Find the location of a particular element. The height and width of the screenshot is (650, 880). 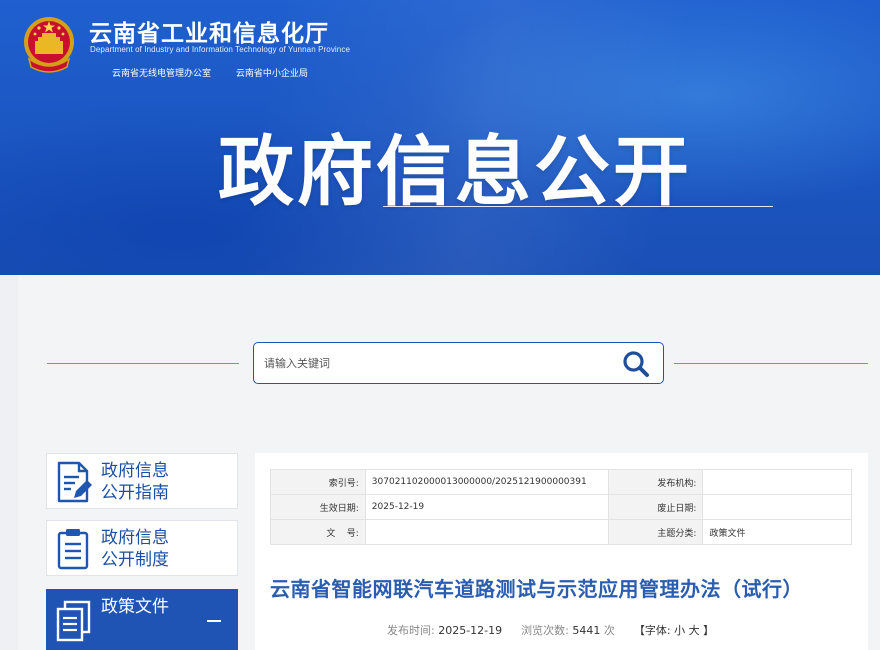

topic-value: 政策文件 is located at coordinates (777, 532).